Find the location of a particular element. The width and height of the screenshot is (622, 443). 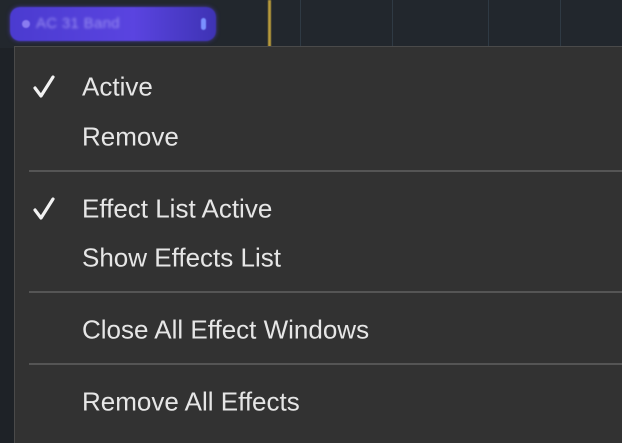

menu-item-active: Active is located at coordinates (318, 87).